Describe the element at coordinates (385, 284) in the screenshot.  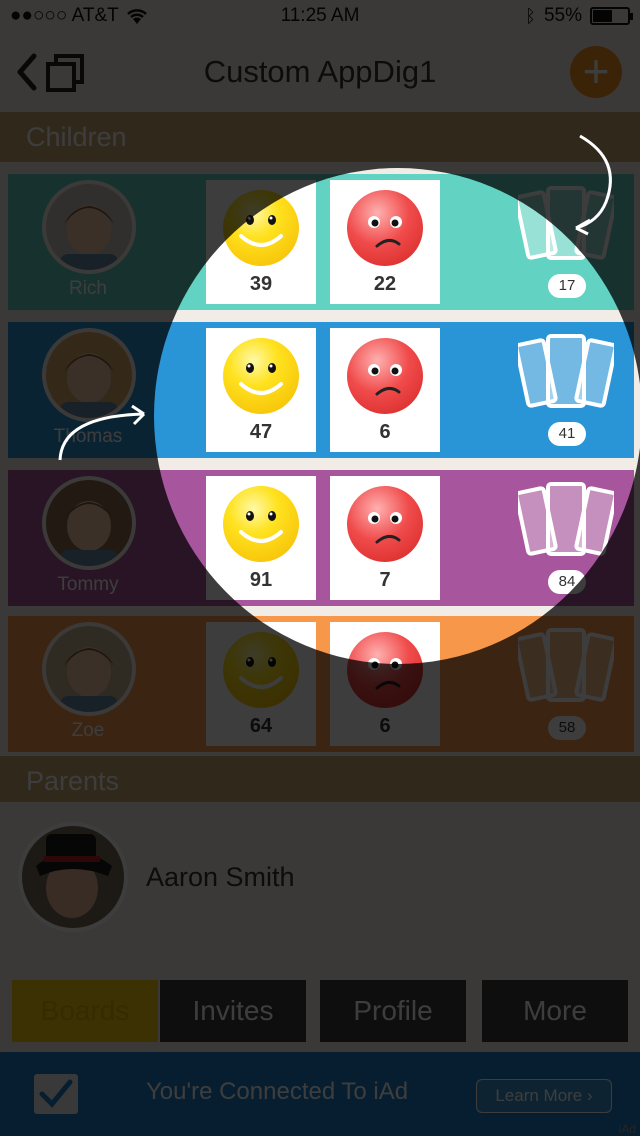
I see `sad-count: 22` at that location.